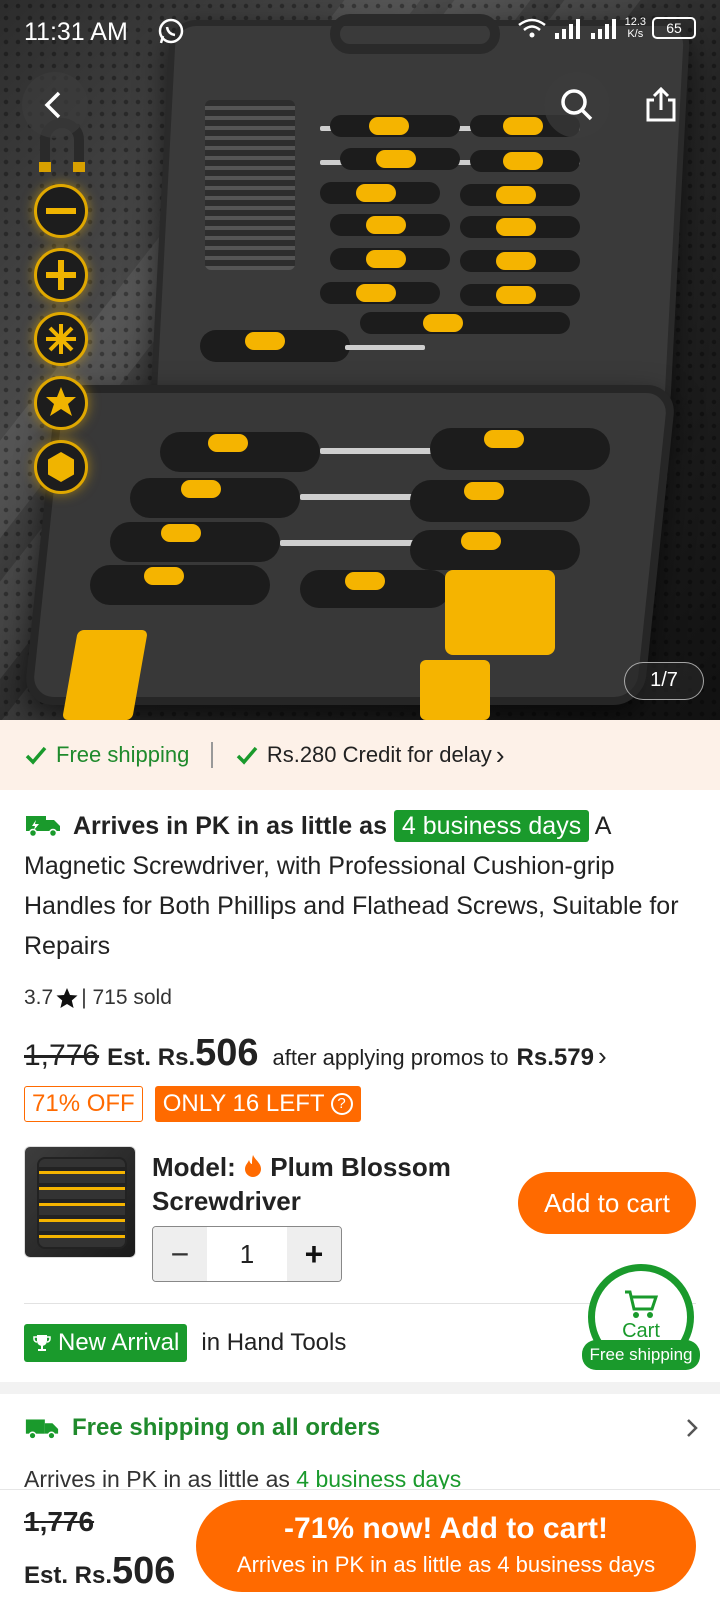 The height and width of the screenshot is (1612, 720). Describe the element at coordinates (390, 1057) in the screenshot. I see `promo-text: after applying promos to` at that location.